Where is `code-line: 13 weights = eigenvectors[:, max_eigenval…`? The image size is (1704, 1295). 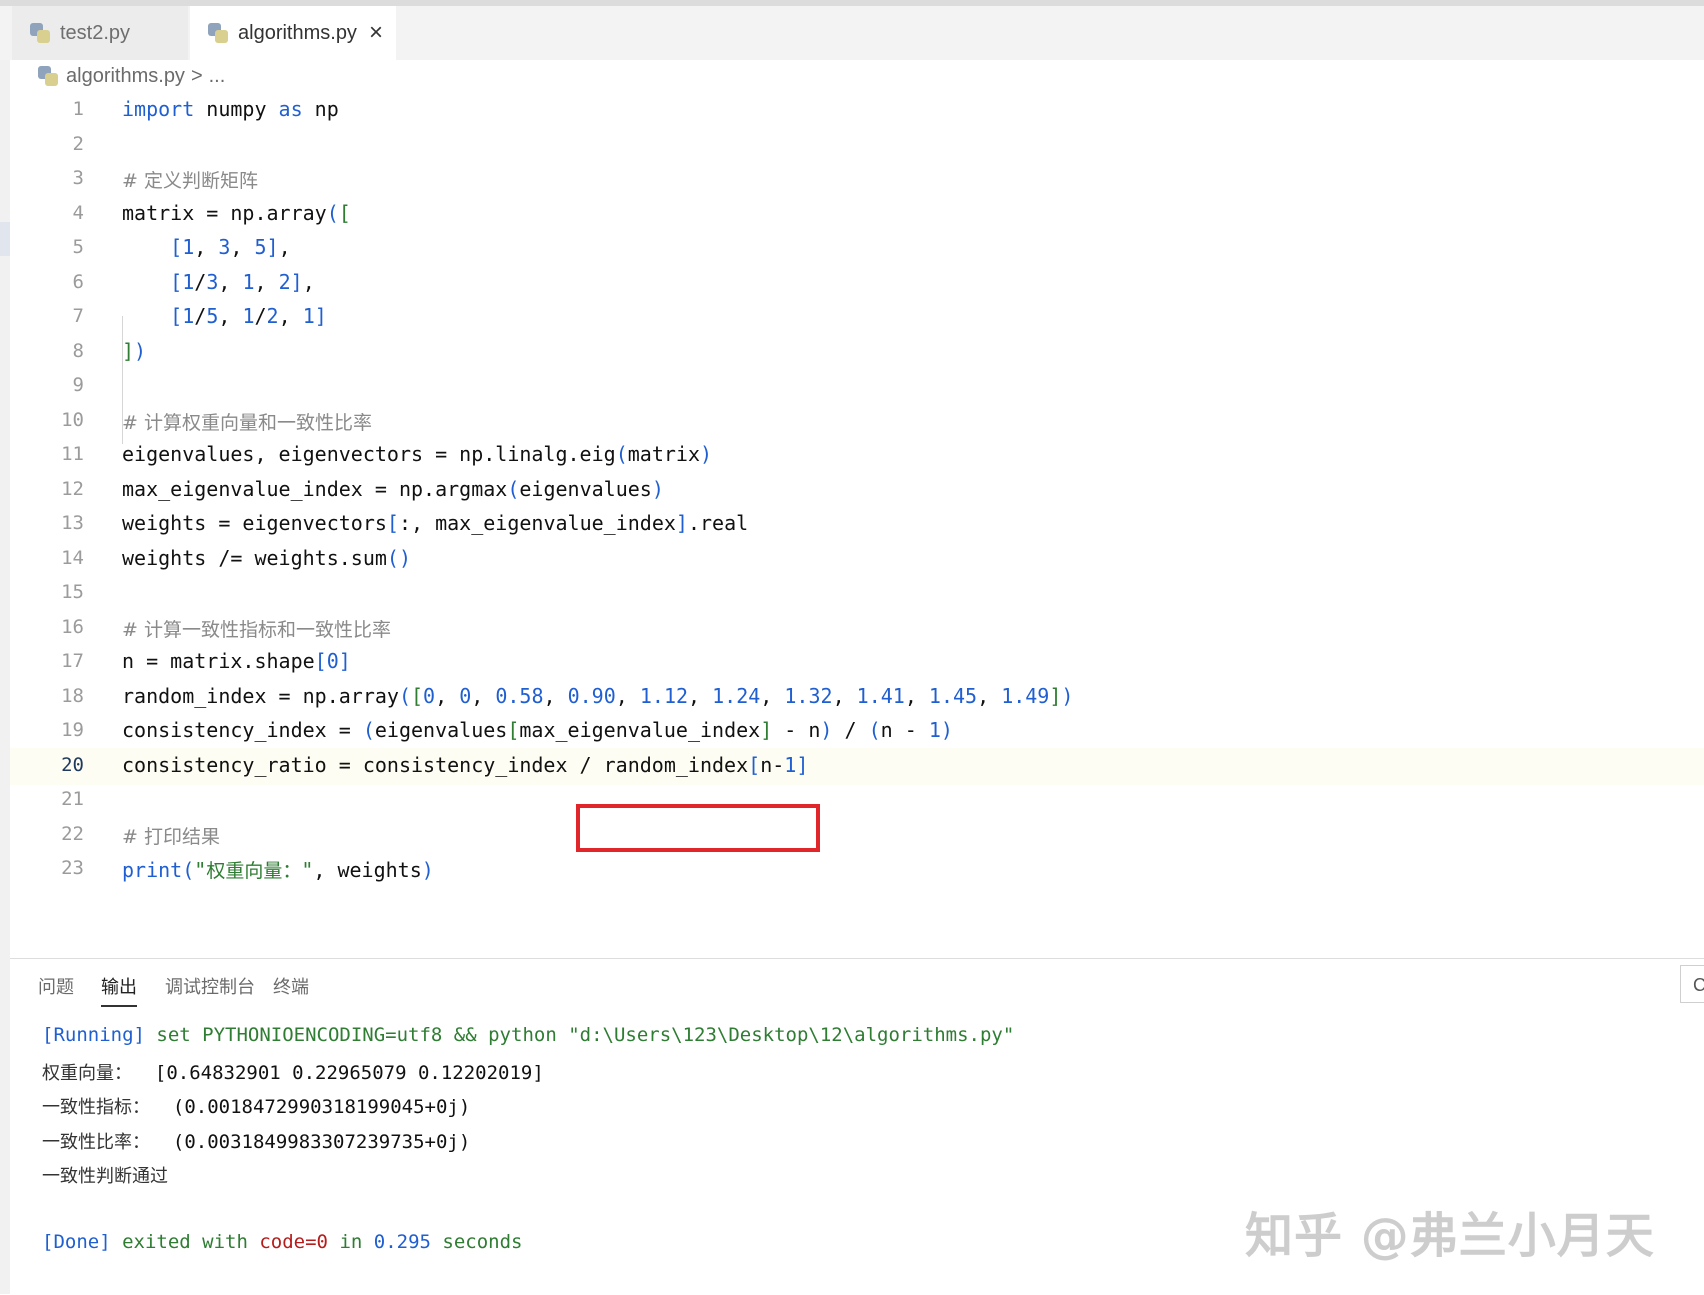 code-line: 13 weights = eigenvectors[:, max_eigenval… is located at coordinates (857, 524).